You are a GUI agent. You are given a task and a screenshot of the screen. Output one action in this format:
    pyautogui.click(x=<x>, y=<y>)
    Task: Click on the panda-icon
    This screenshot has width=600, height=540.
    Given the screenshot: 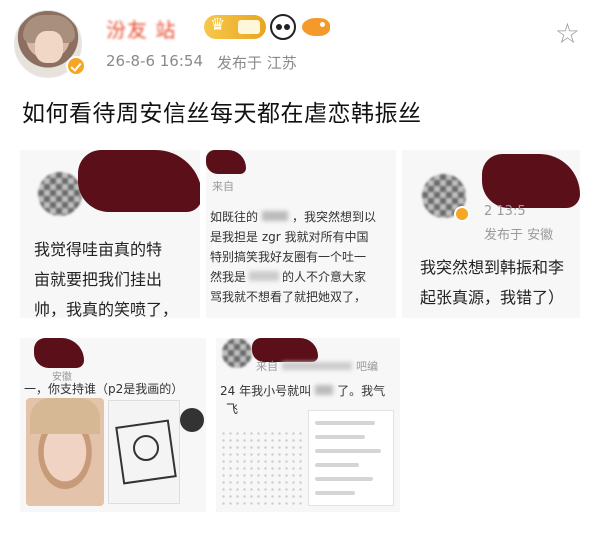 What is the action you would take?
    pyautogui.click(x=283, y=27)
    